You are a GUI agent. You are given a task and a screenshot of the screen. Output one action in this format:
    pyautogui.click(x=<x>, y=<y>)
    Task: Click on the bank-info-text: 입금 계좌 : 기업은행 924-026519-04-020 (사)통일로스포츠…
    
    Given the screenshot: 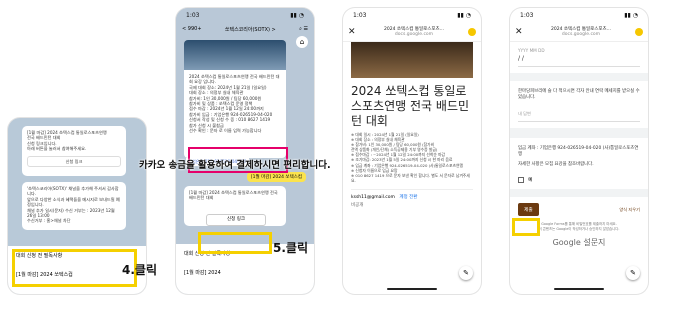 What is the action you would take?
    pyautogui.click(x=578, y=151)
    